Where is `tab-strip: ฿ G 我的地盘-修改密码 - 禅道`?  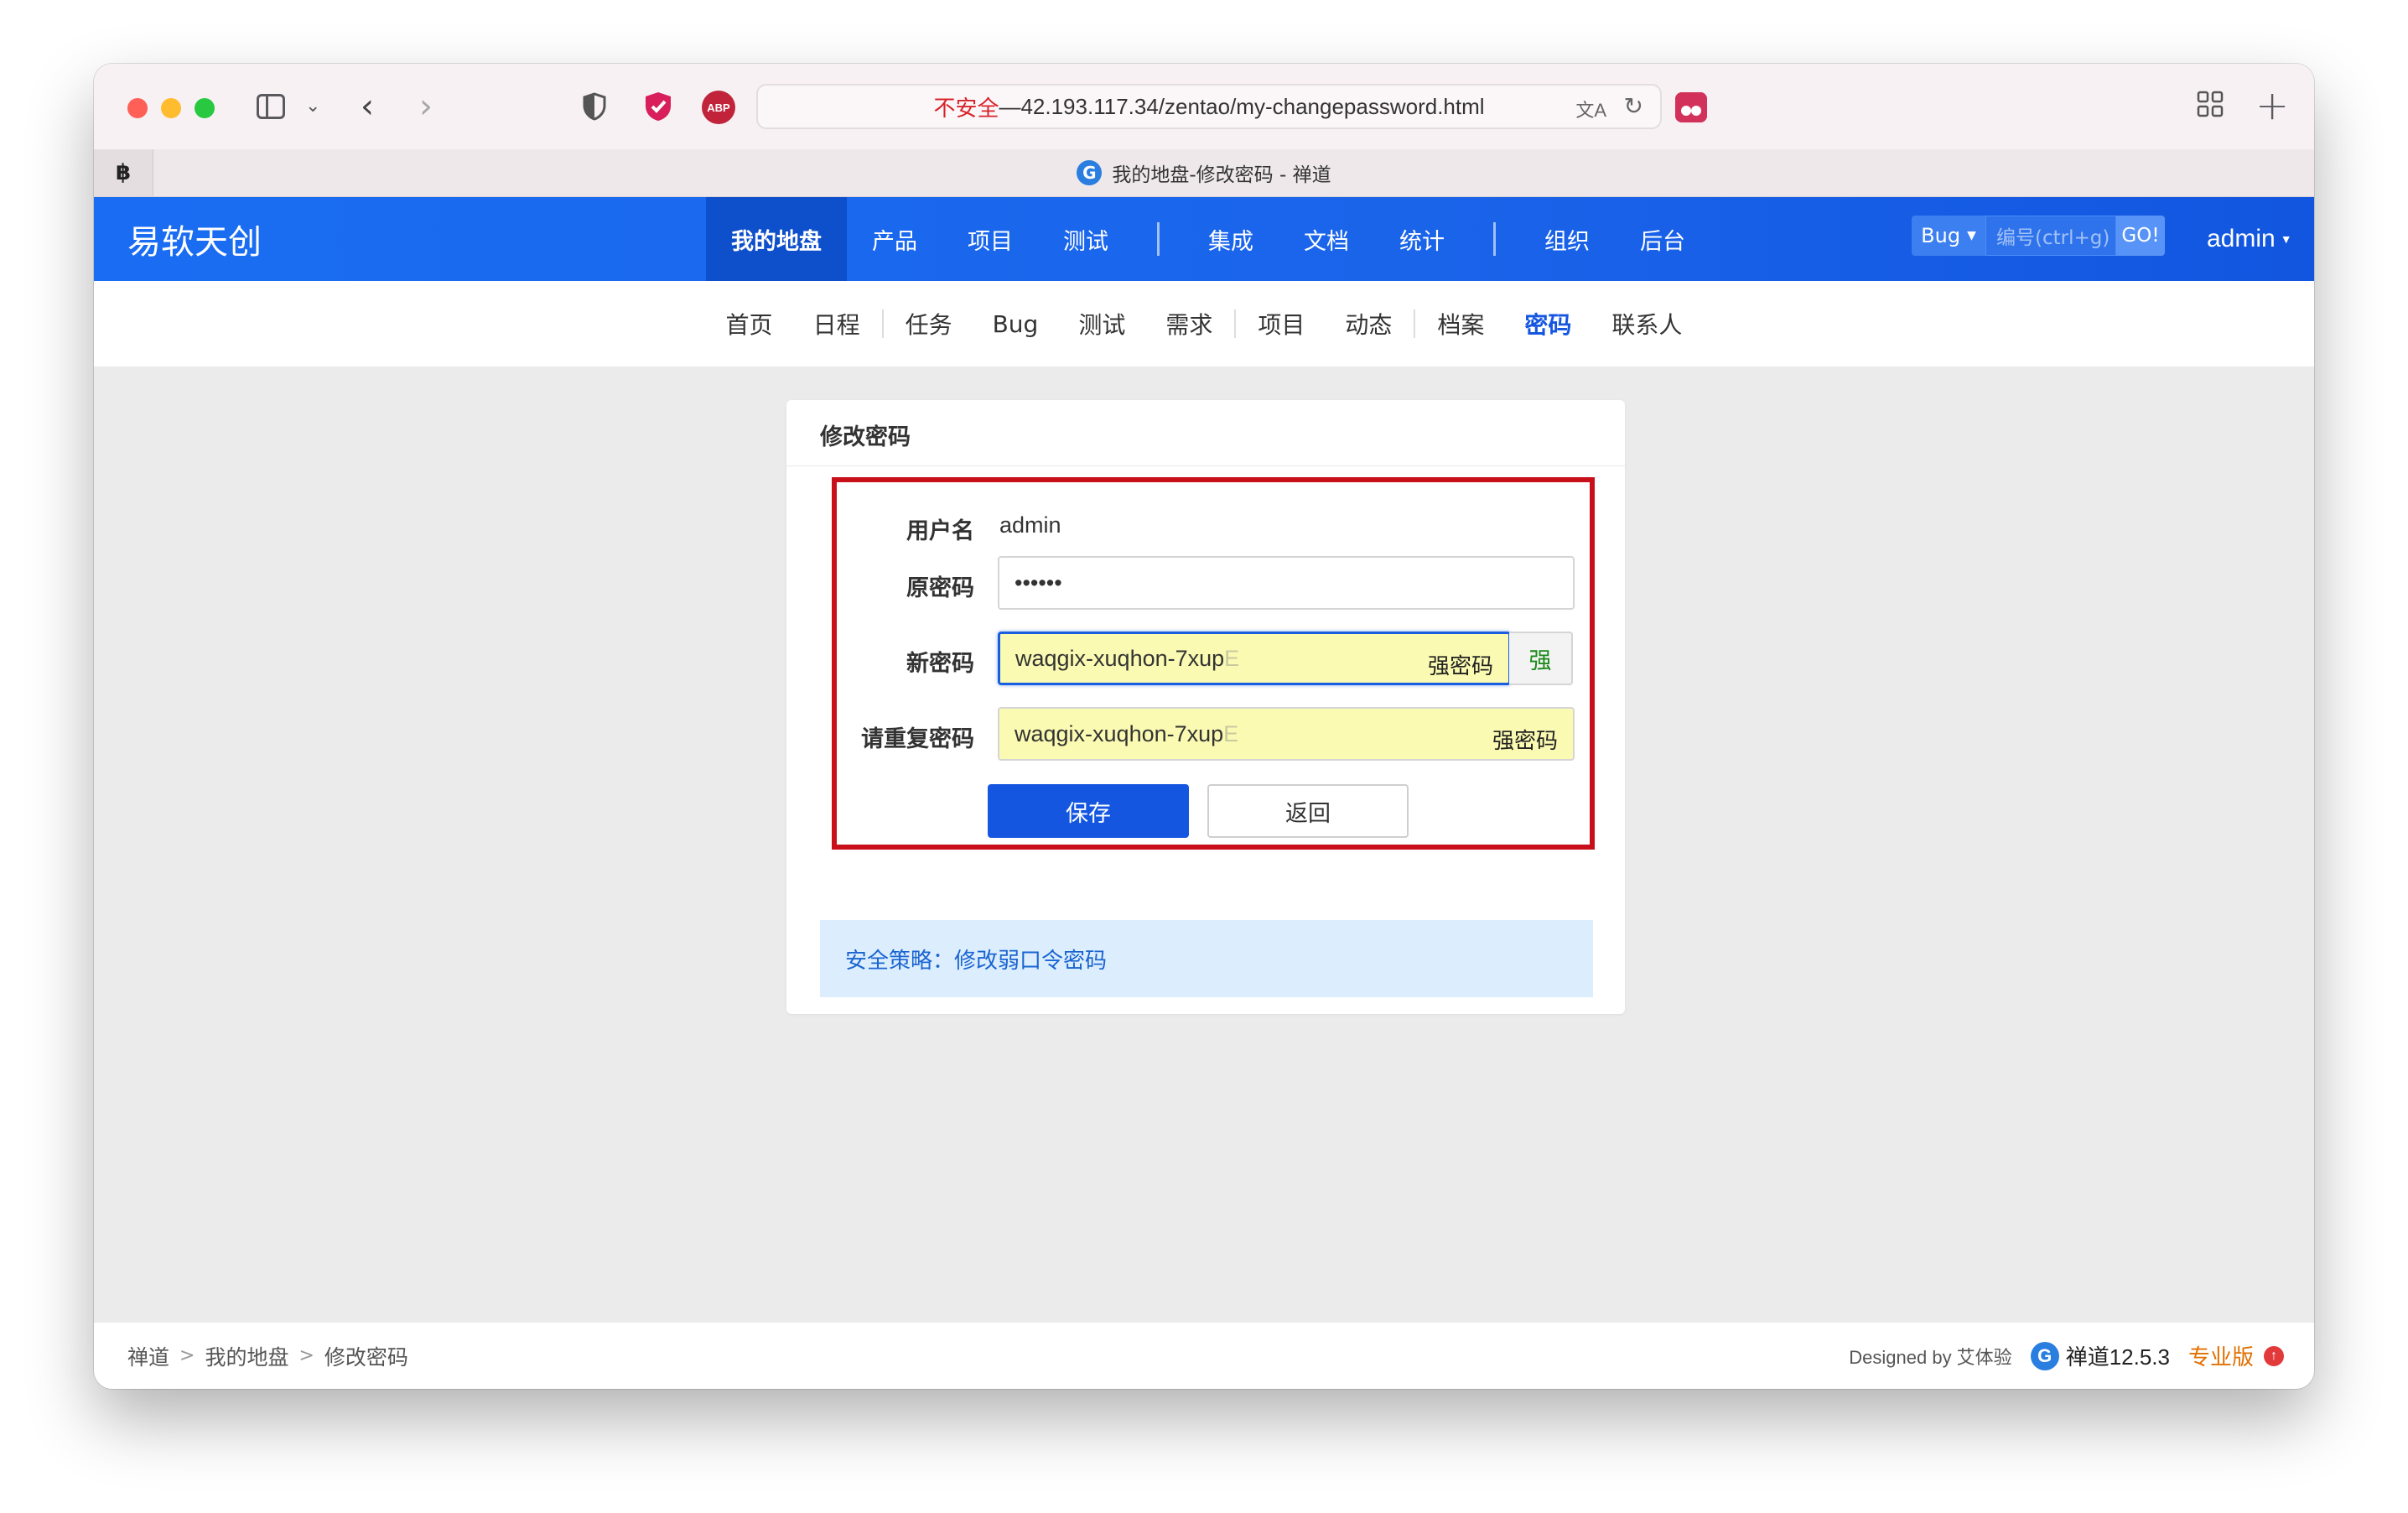
tab-strip: ฿ G 我的地盘-修改密码 - 禅道 is located at coordinates (1204, 173).